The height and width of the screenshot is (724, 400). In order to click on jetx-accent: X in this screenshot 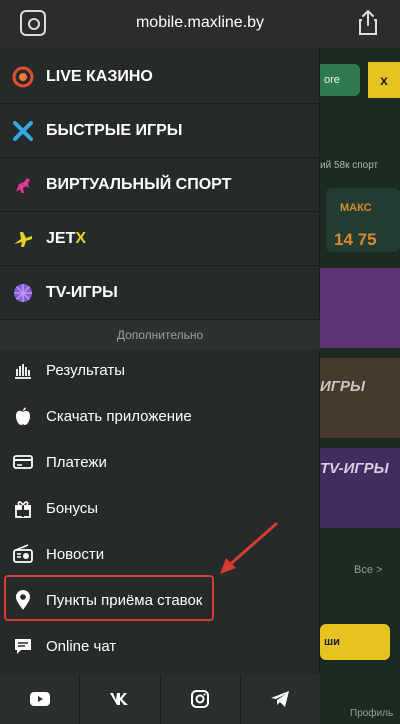, I will do `click(81, 238)`.